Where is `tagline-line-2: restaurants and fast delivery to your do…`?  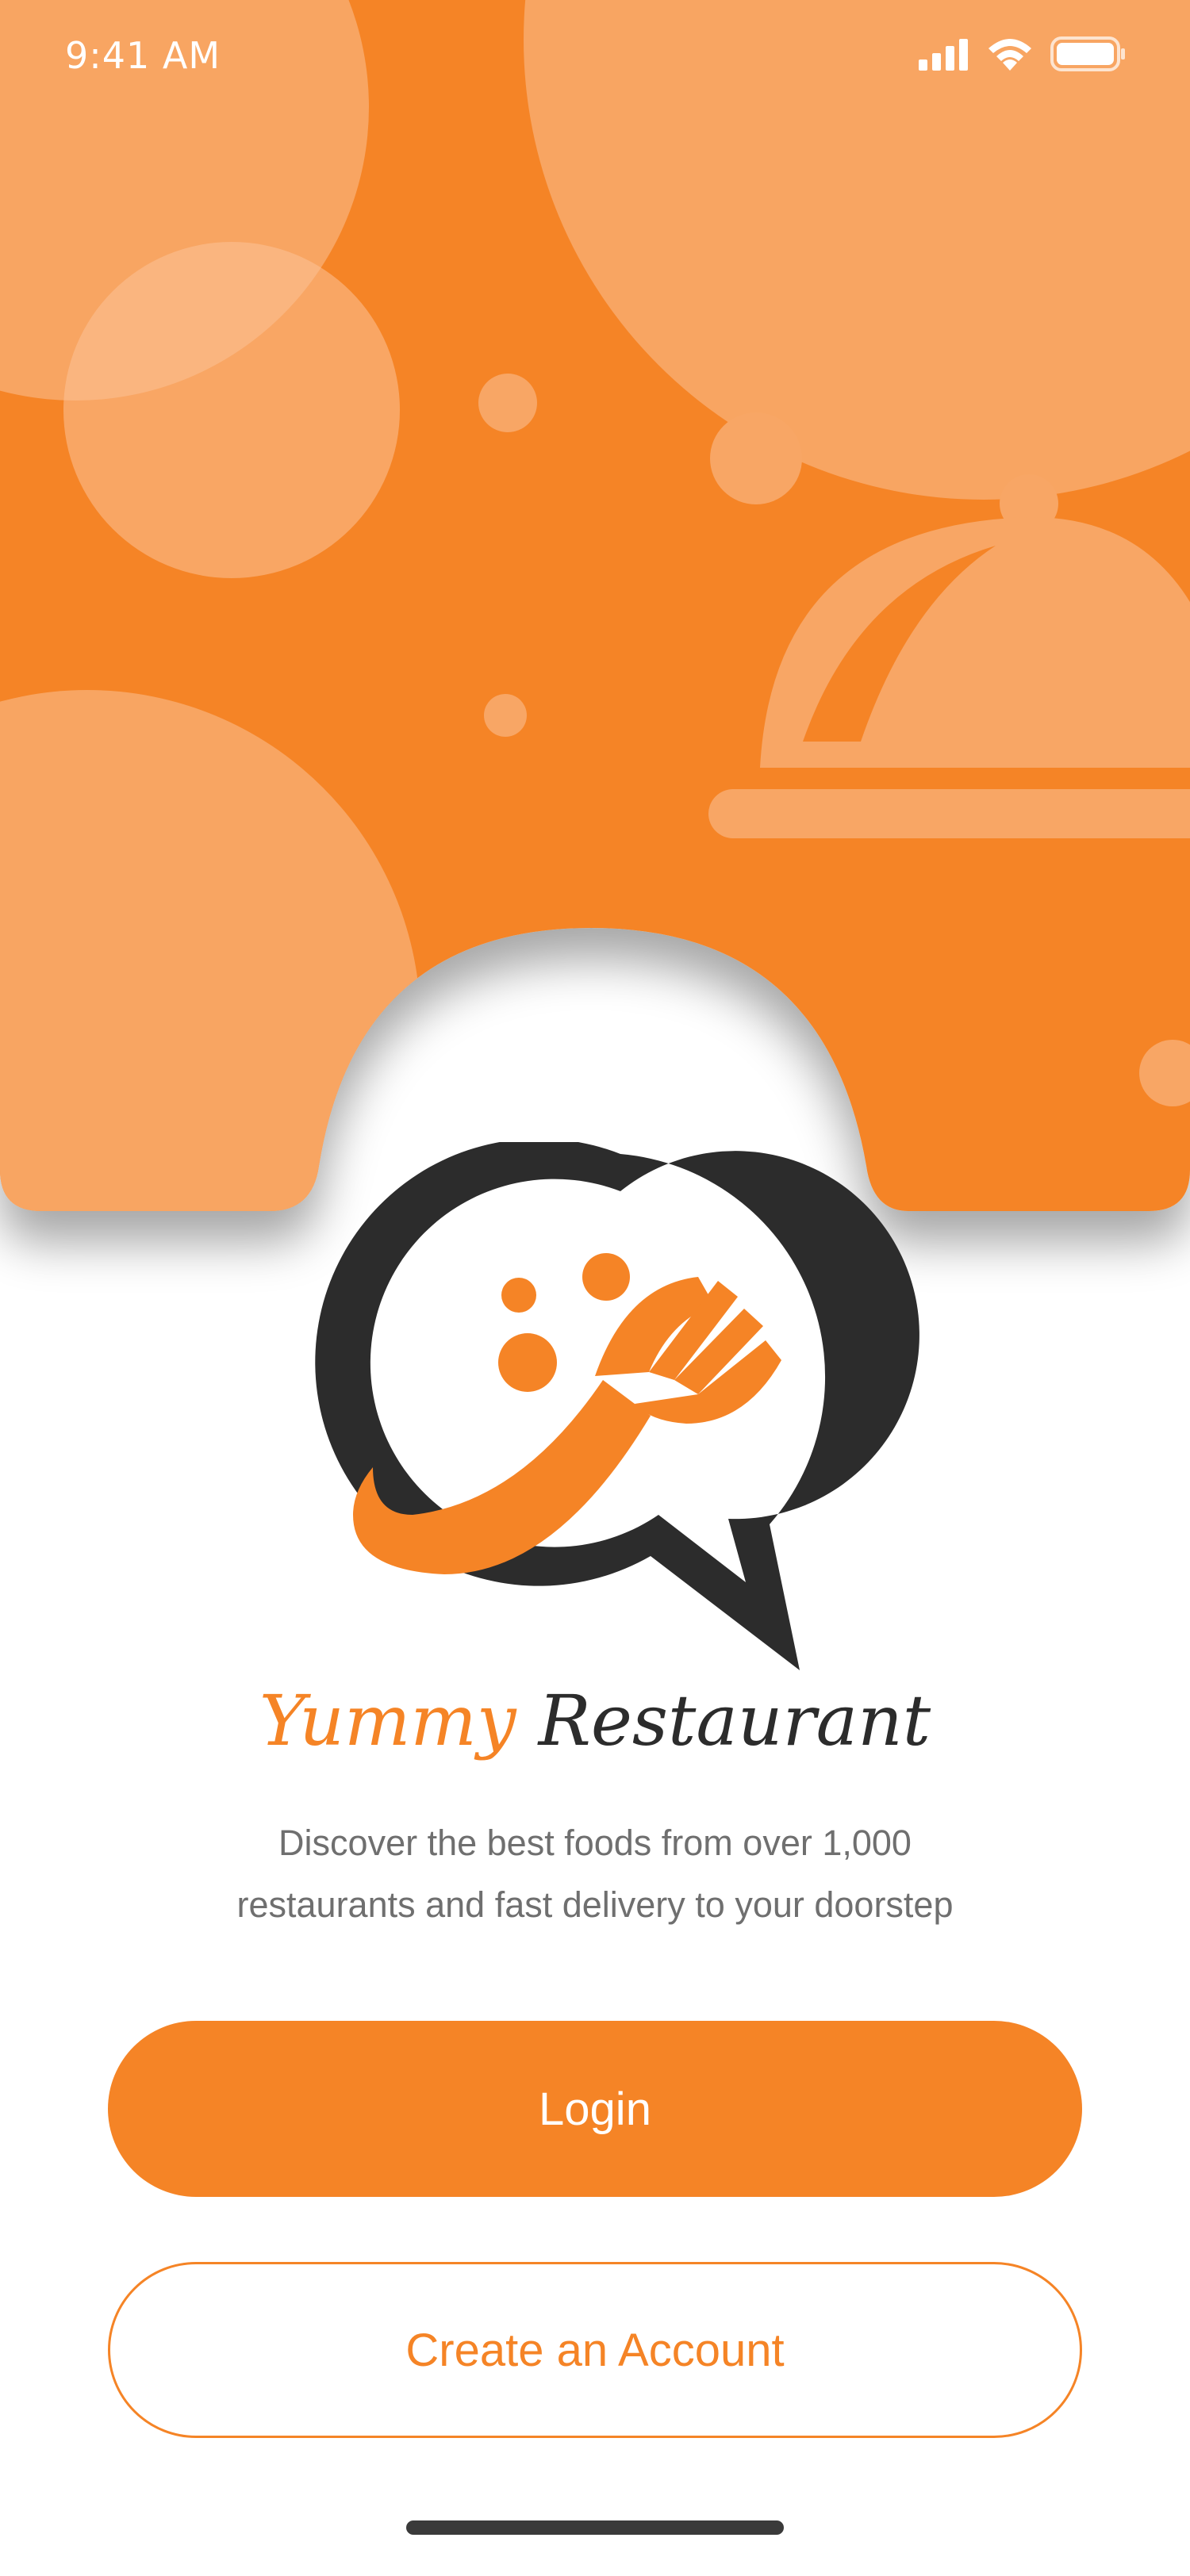 tagline-line-2: restaurants and fast delivery to your do… is located at coordinates (595, 1905).